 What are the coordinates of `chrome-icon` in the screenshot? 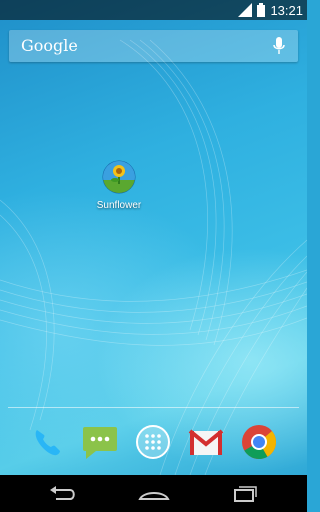 It's located at (259, 442).